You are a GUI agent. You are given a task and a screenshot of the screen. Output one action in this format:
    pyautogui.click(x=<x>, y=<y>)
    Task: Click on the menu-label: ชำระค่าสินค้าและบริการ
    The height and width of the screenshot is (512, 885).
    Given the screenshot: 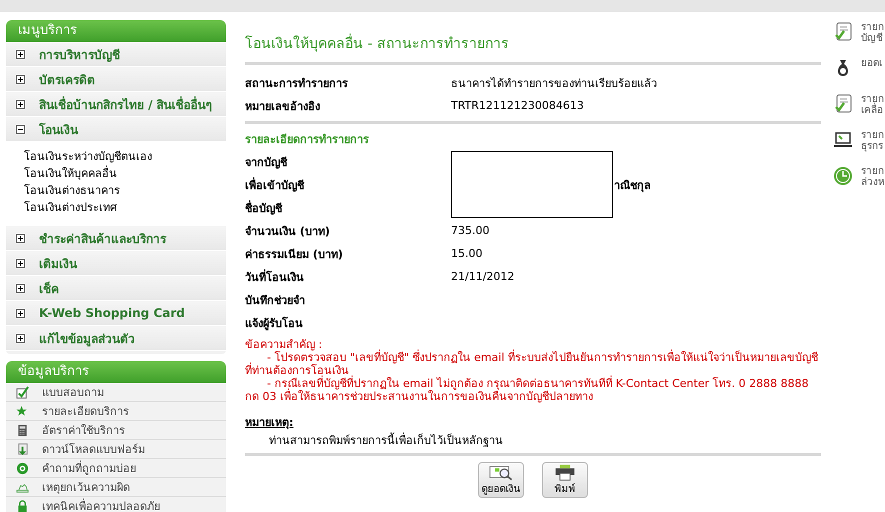 What is the action you would take?
    pyautogui.click(x=102, y=239)
    